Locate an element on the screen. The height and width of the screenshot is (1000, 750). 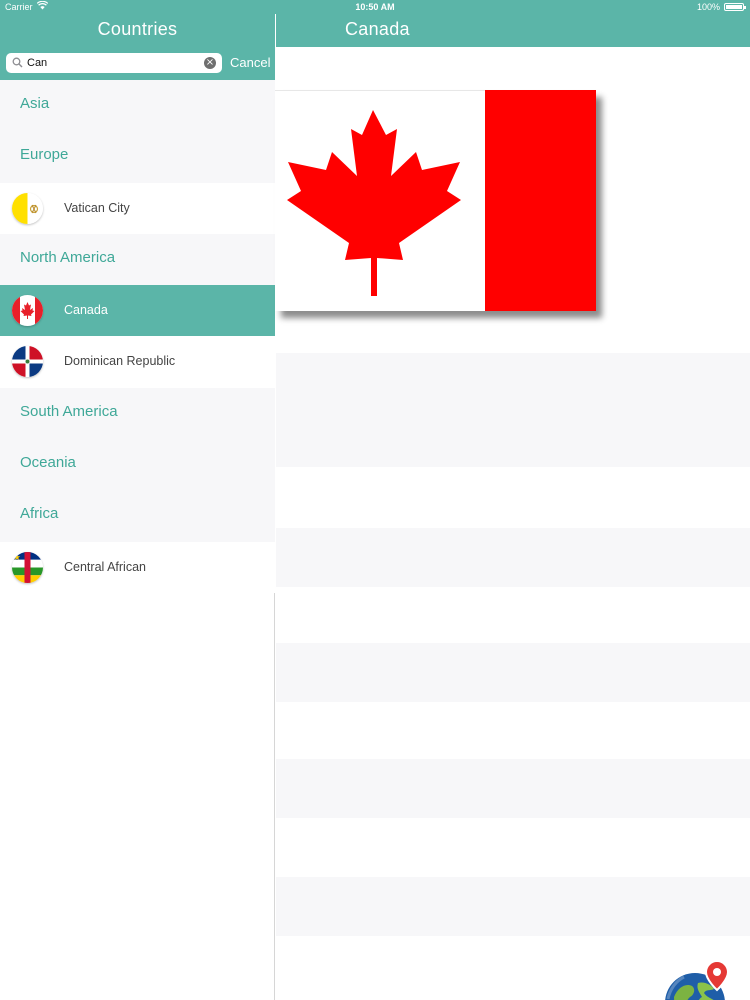
vatican-flag-icon is located at coordinates (27, 208).